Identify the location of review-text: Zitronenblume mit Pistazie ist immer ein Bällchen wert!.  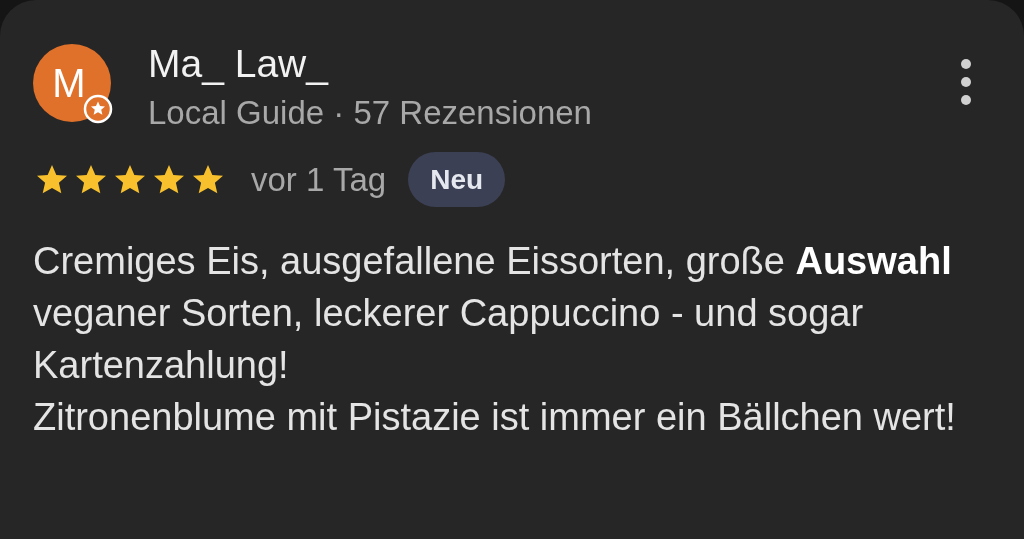
(495, 417).